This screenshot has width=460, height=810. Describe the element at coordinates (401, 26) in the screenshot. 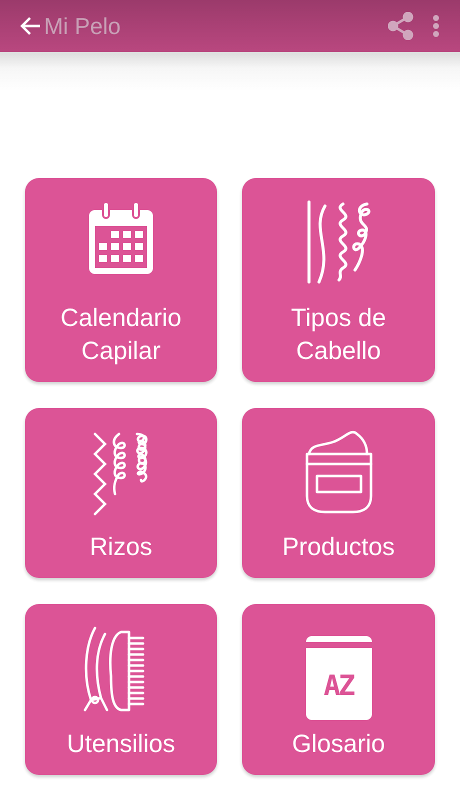

I see `share-button` at that location.